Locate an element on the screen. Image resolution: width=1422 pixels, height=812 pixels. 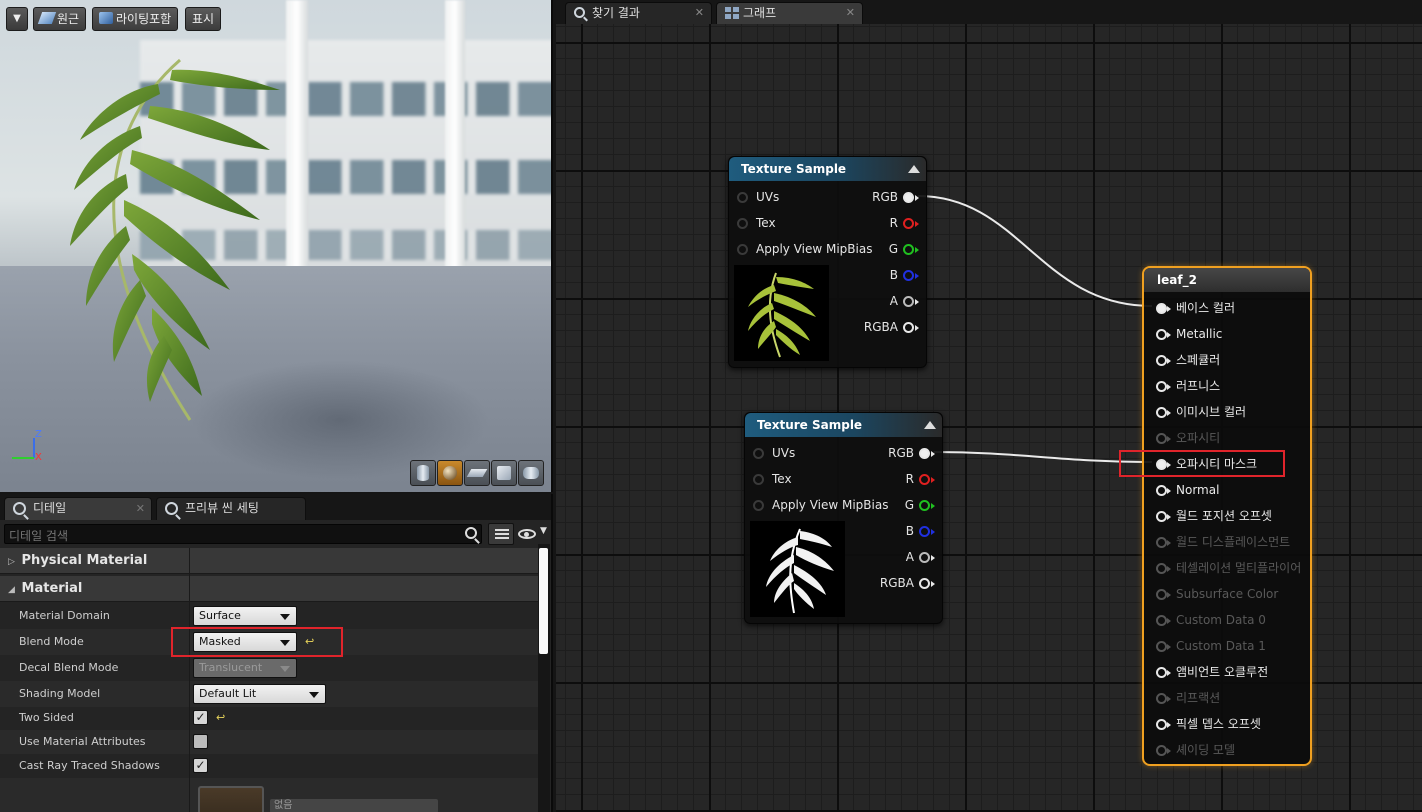
material-input-pin-label: Custom Data 0 is located at coordinates (1221, 620).